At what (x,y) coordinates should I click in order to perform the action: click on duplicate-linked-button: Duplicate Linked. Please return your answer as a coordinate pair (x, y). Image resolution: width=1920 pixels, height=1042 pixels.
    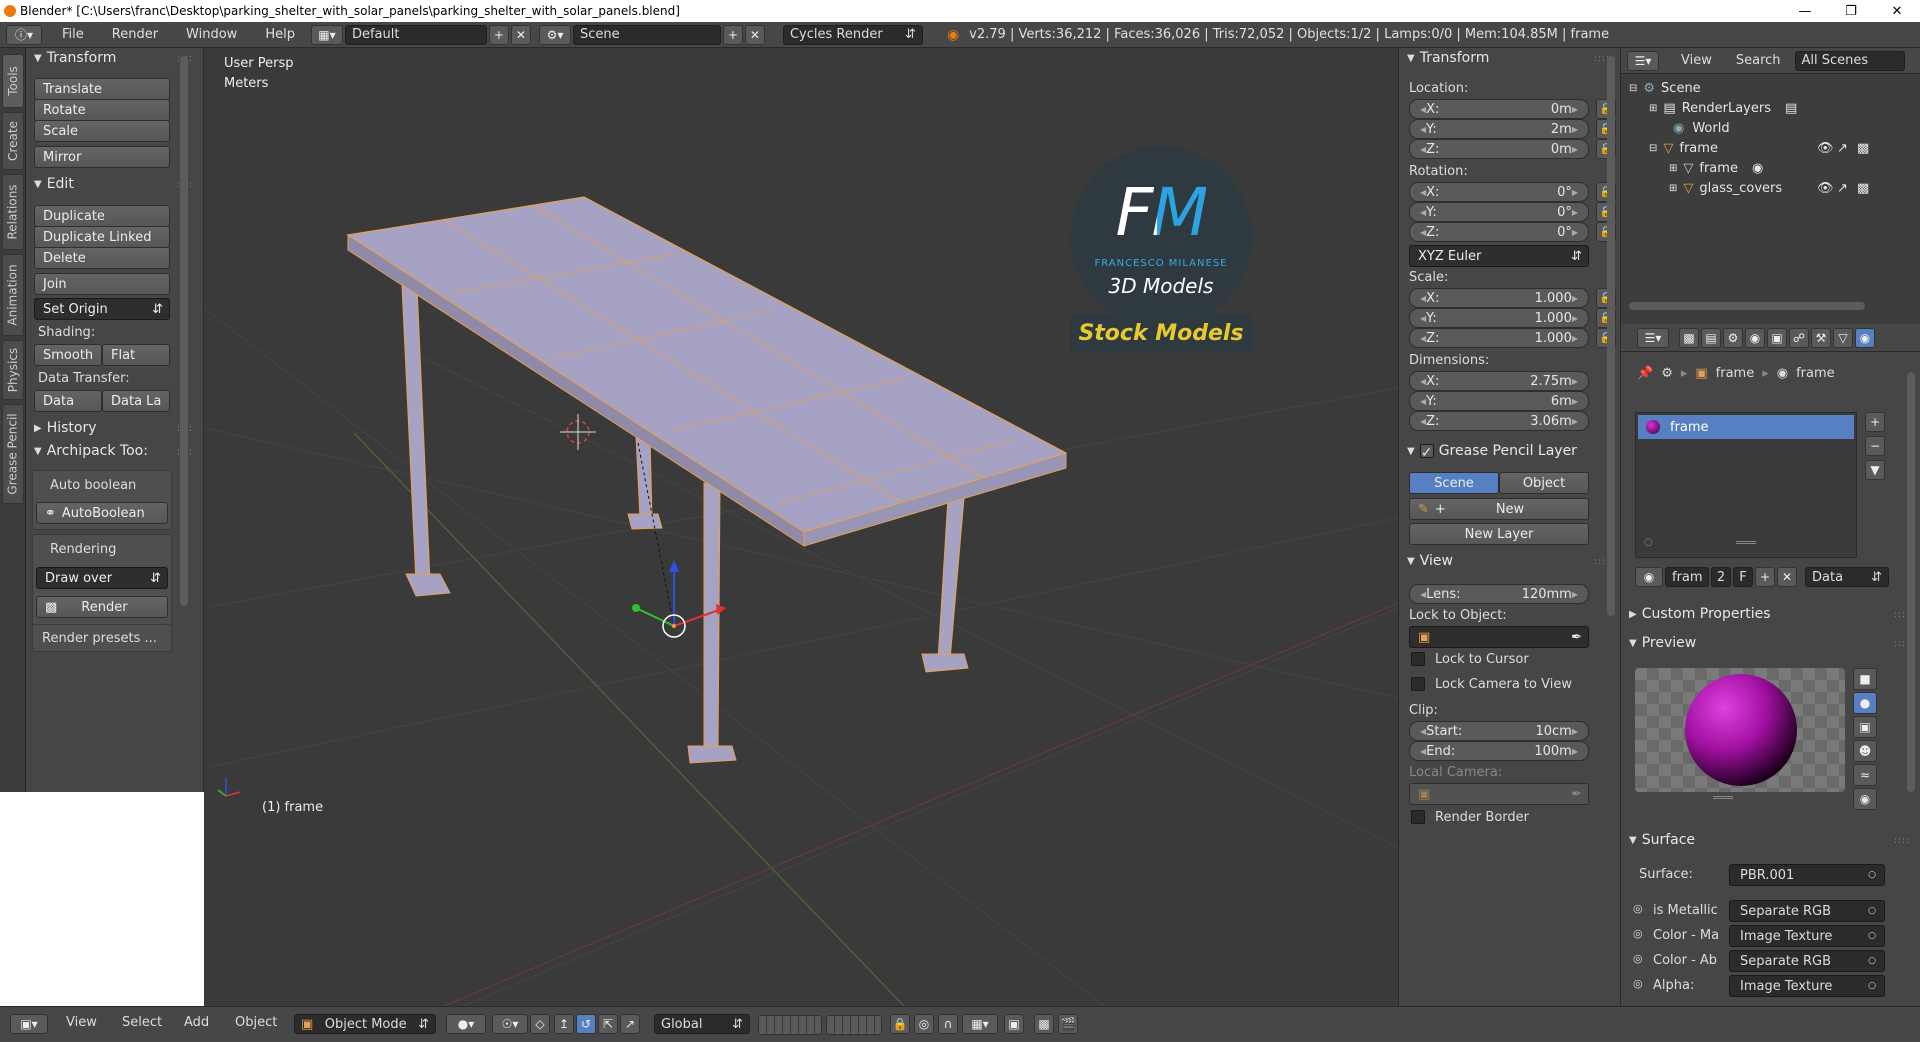
    Looking at the image, I should click on (102, 237).